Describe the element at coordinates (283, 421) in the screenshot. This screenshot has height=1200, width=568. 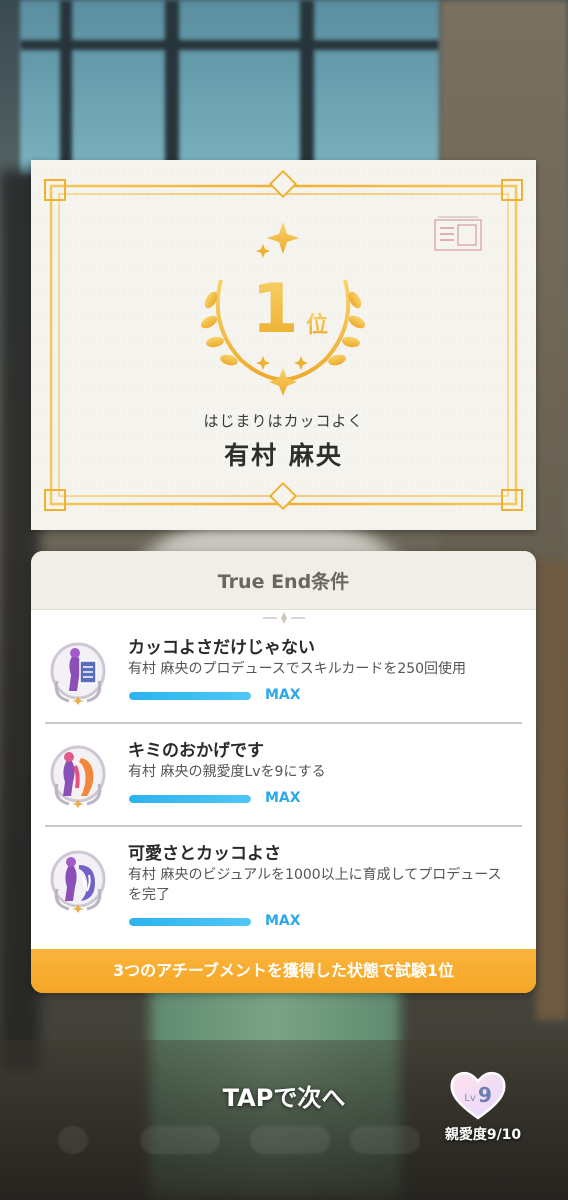
I see `certificate-subtitle: はじまりはカッコよく` at that location.